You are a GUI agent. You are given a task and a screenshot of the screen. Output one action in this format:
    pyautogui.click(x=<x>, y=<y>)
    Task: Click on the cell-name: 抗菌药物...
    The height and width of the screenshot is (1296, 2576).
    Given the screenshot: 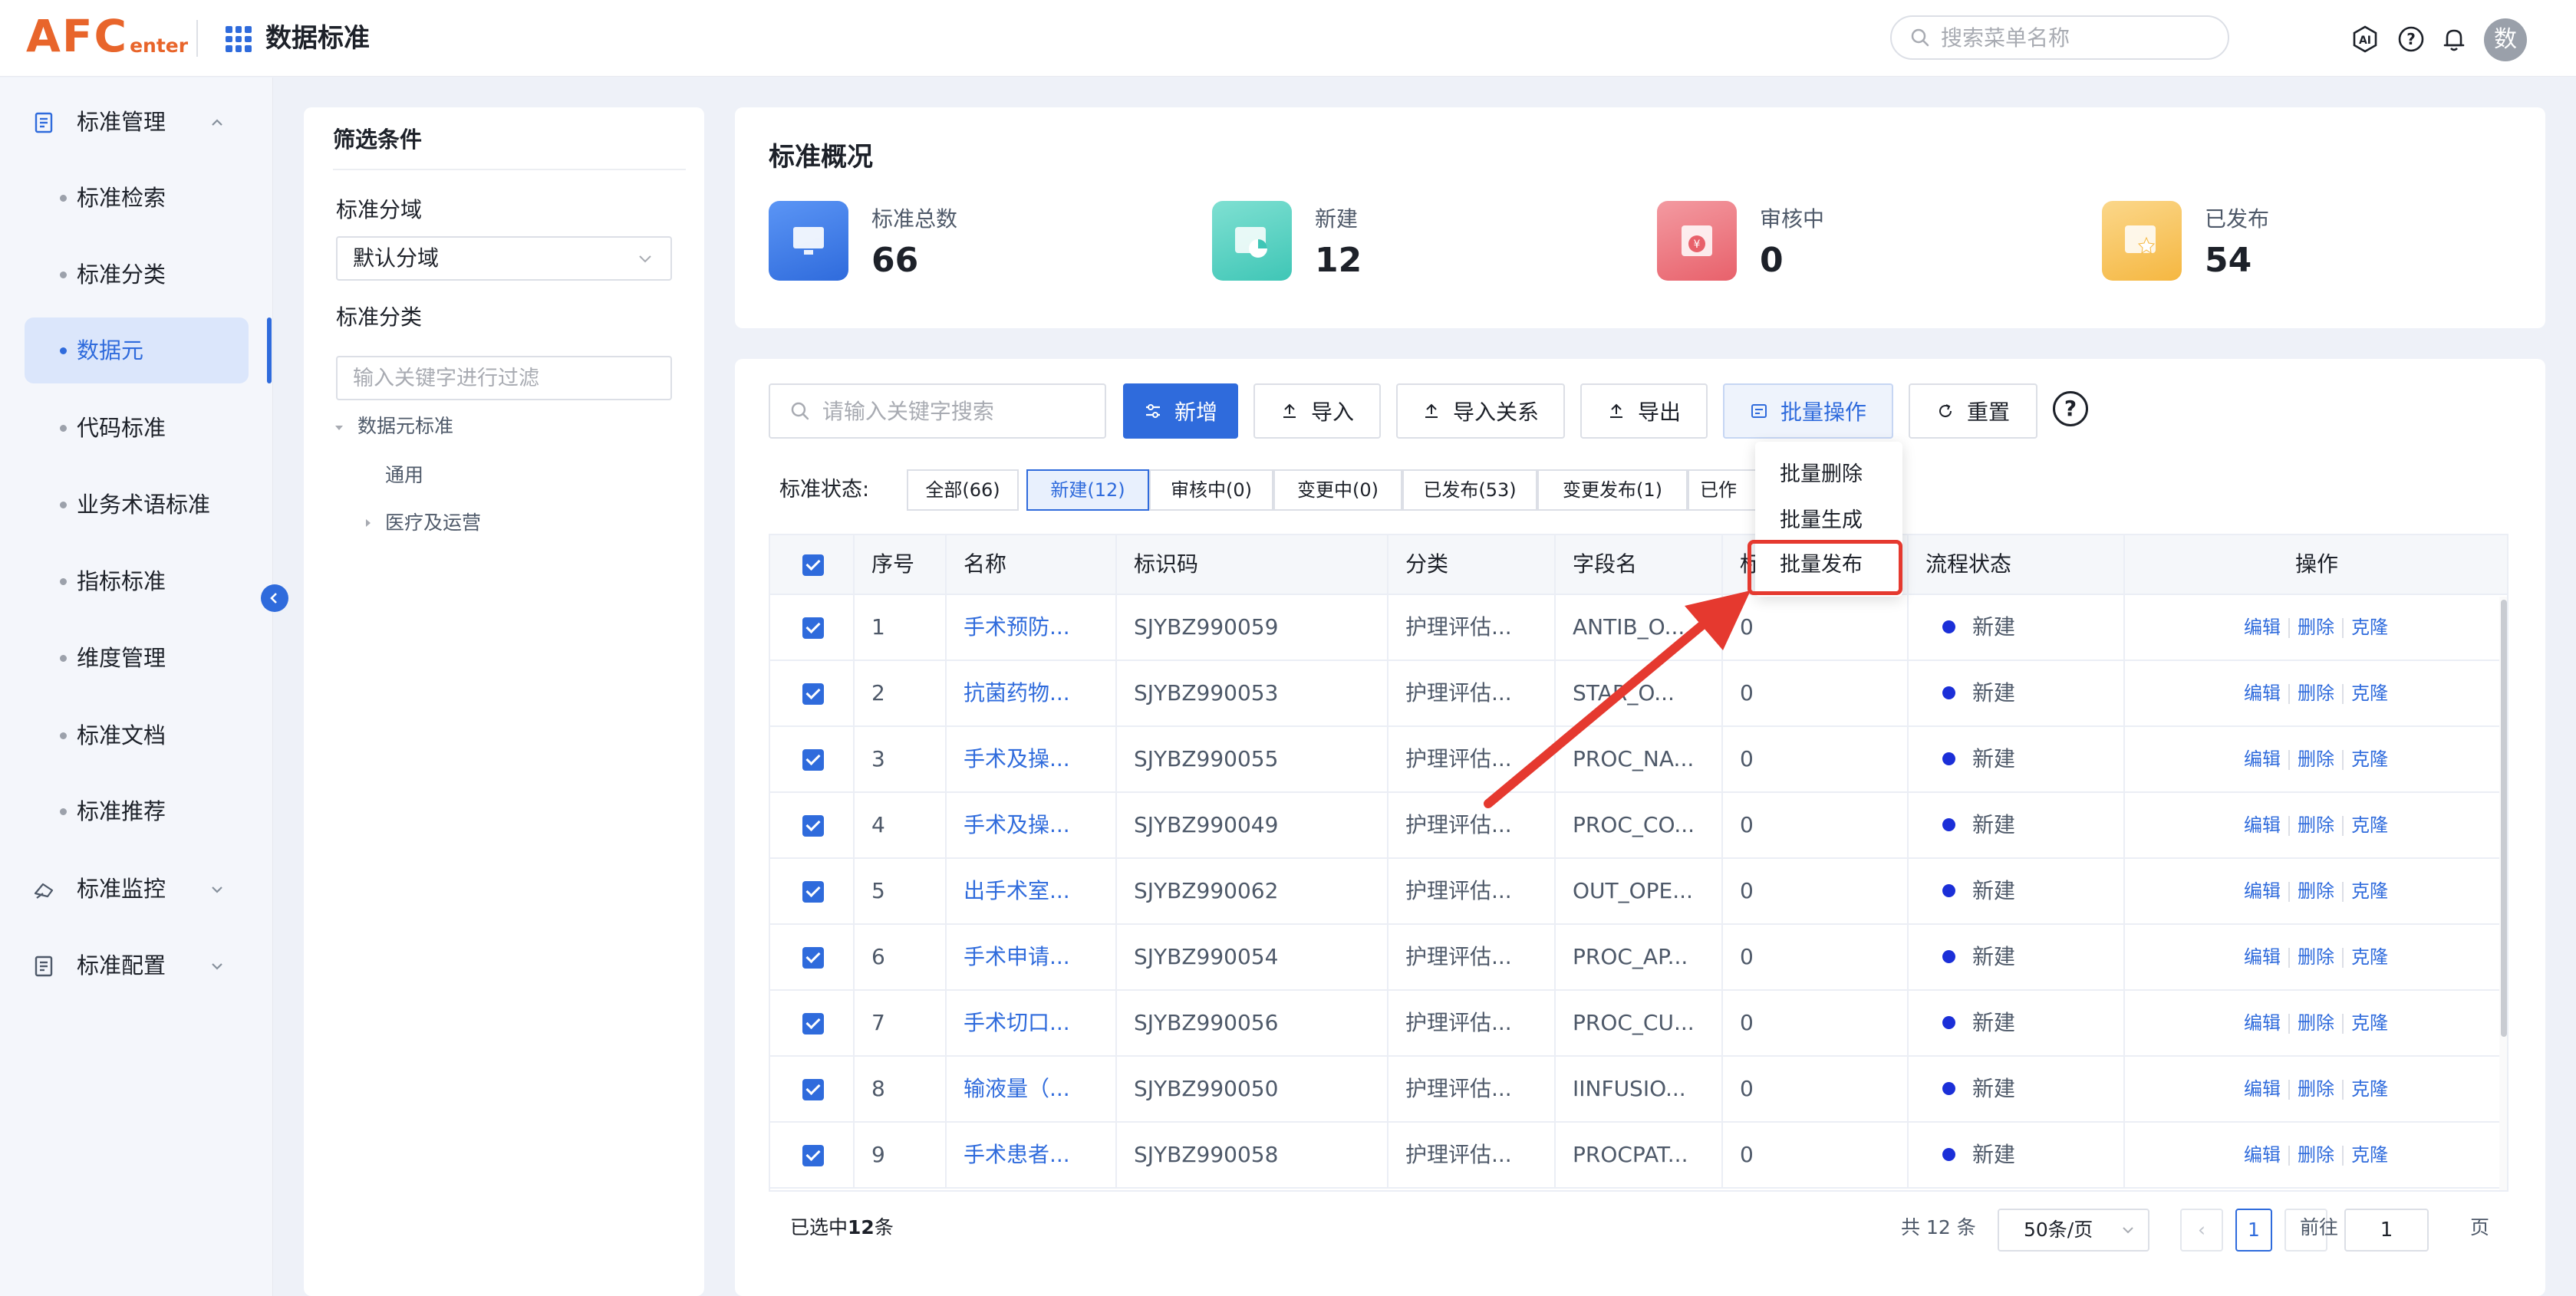 What is the action you would take?
    pyautogui.click(x=1032, y=693)
    